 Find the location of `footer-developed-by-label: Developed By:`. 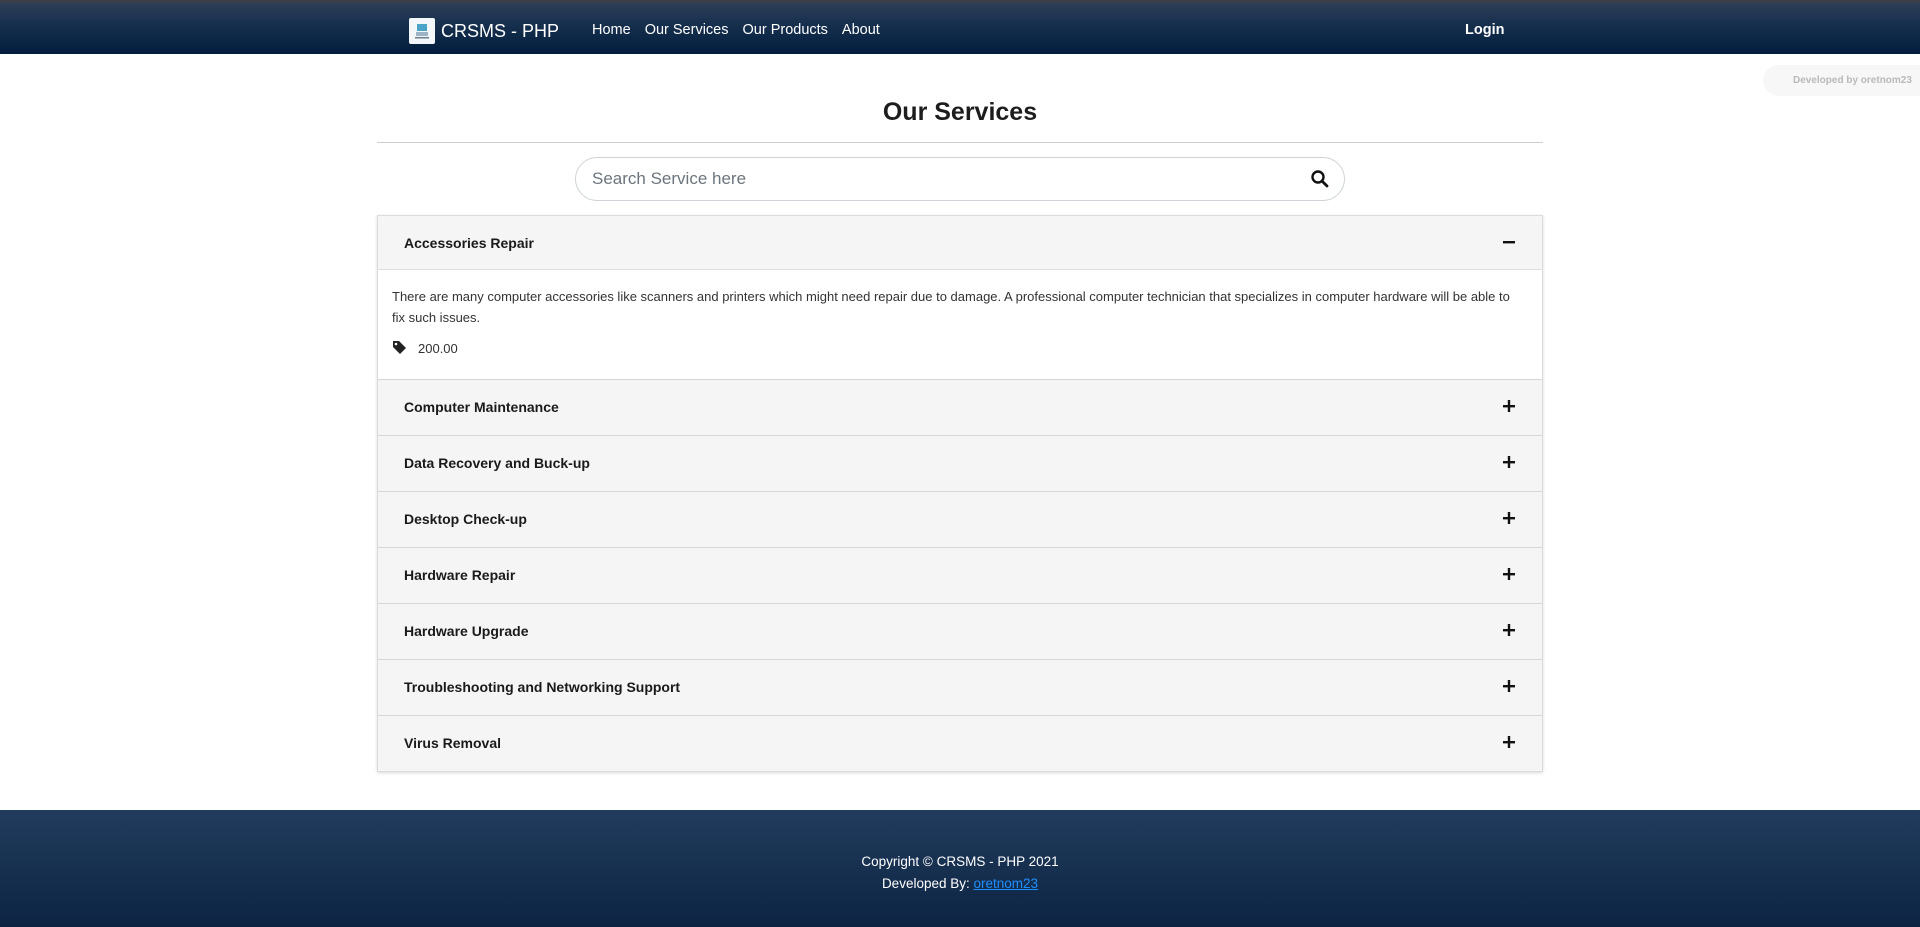

footer-developed-by-label: Developed By: is located at coordinates (927, 883).